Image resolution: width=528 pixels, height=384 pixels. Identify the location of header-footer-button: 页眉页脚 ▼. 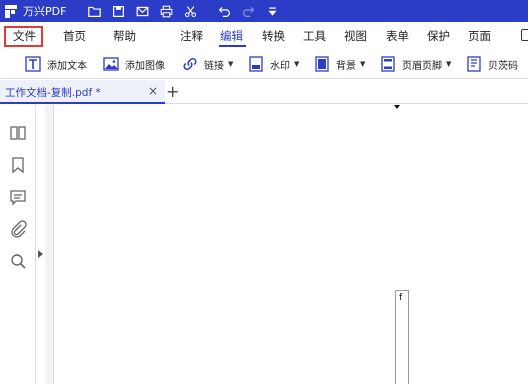
(415, 64).